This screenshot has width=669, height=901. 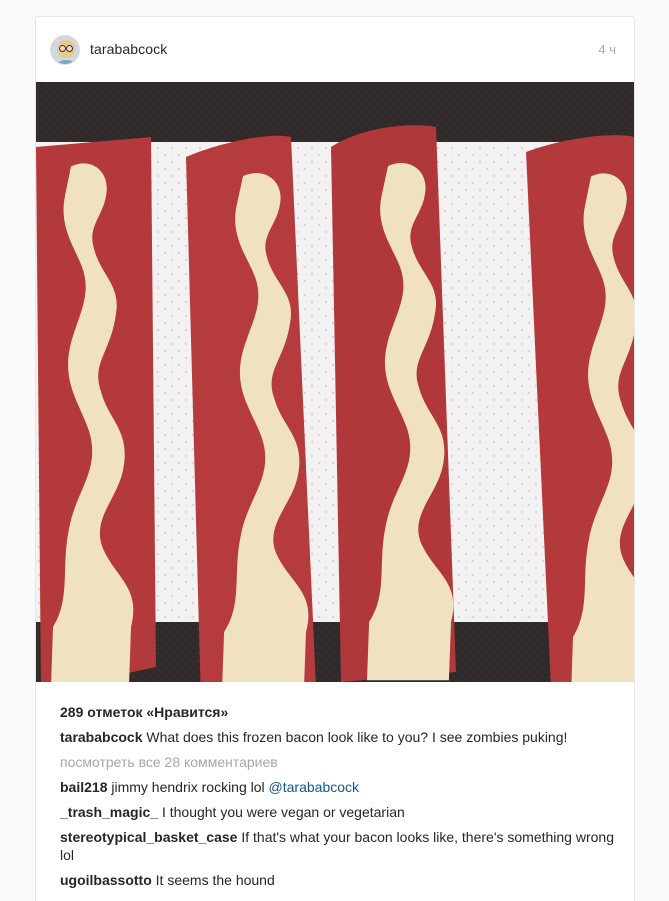 What do you see at coordinates (128, 49) in the screenshot?
I see `post-username: tarababcock` at bounding box center [128, 49].